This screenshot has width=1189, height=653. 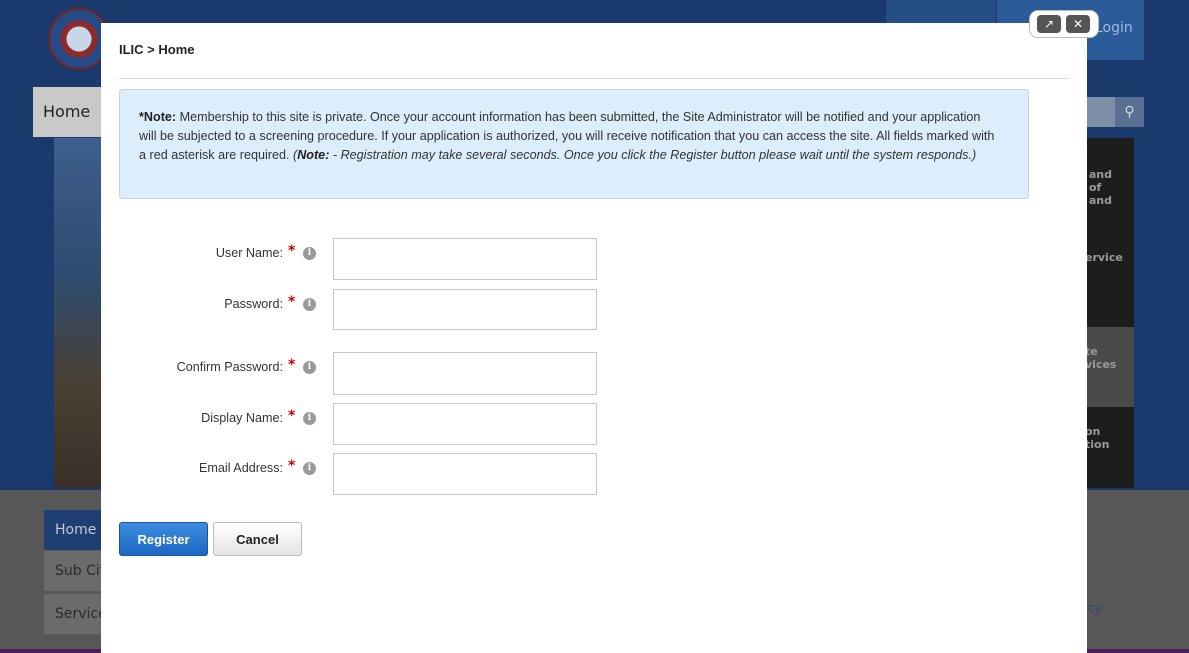 What do you see at coordinates (313, 155) in the screenshot?
I see `note-italic-lead: Note:` at bounding box center [313, 155].